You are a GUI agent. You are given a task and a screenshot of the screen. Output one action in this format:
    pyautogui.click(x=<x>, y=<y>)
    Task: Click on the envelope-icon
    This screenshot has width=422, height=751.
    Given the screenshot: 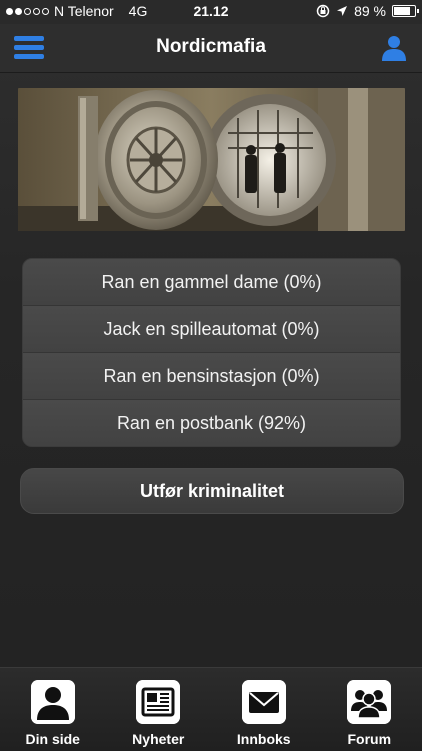 What is the action you would take?
    pyautogui.click(x=264, y=702)
    